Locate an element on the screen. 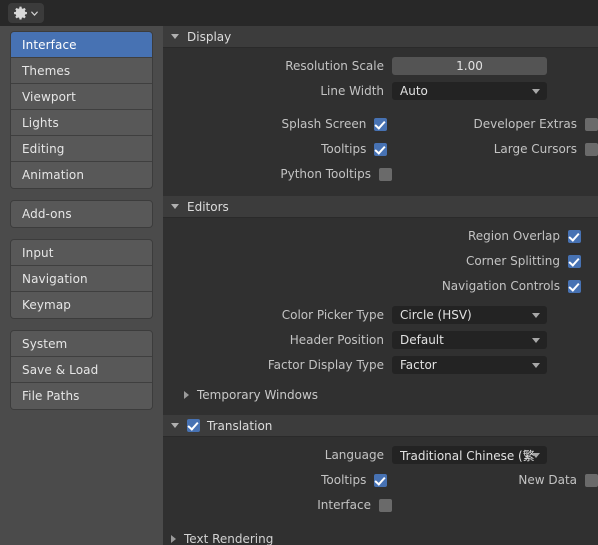  section-title: Display is located at coordinates (209, 36).